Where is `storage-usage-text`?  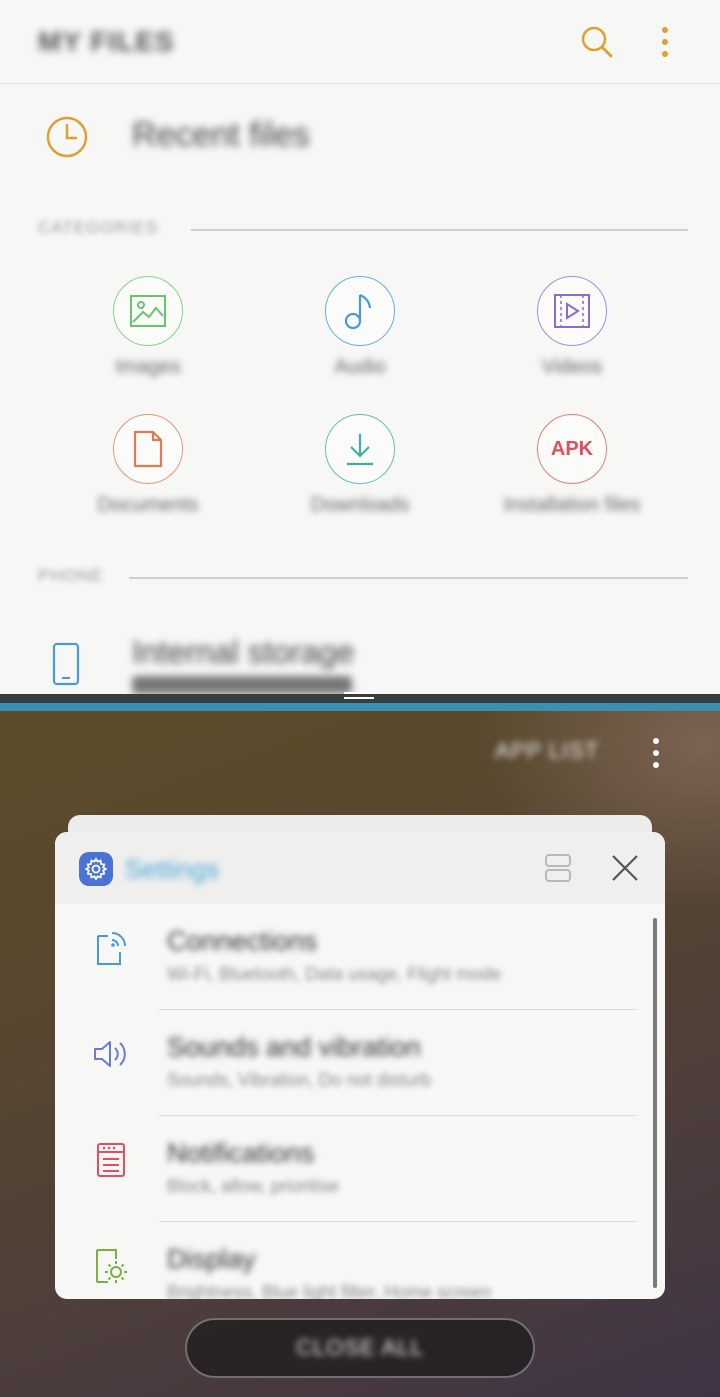 storage-usage-text is located at coordinates (242, 685).